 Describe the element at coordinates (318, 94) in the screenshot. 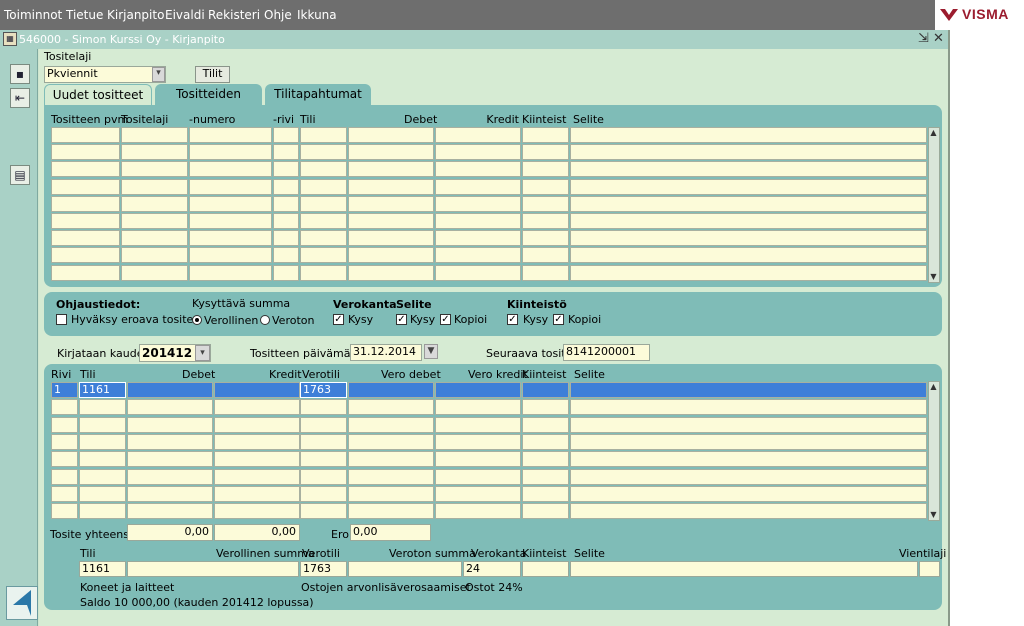

I see `tab-tilitapahtumat: Tilitapahtumat` at that location.